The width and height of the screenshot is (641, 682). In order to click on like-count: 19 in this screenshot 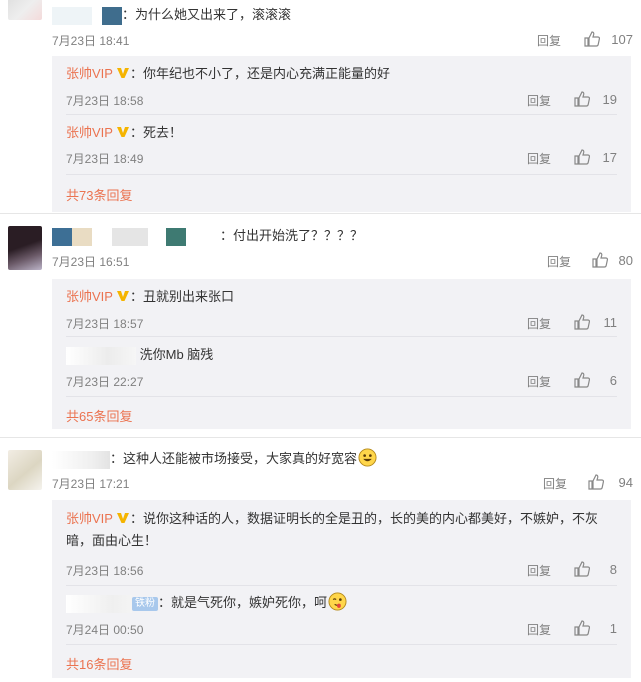, I will do `click(609, 99)`.